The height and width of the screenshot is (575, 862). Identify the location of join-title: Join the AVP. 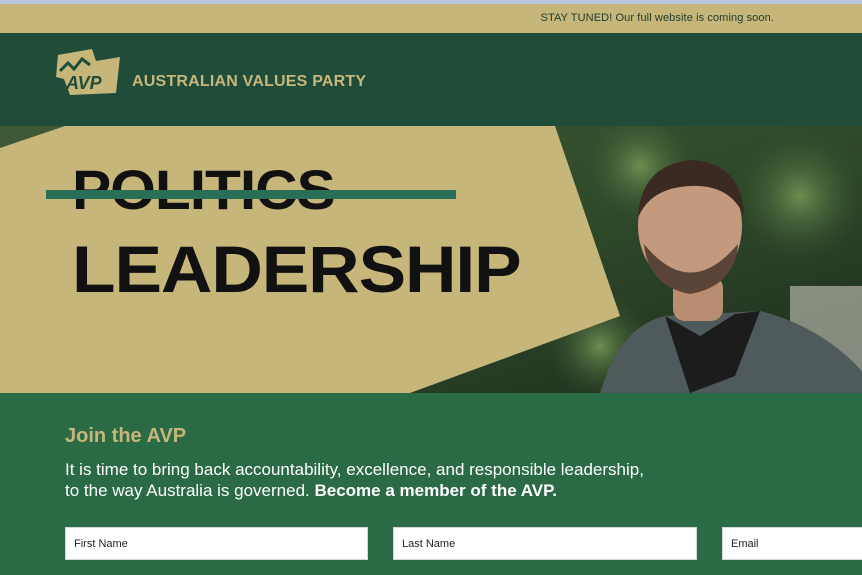
(126, 436).